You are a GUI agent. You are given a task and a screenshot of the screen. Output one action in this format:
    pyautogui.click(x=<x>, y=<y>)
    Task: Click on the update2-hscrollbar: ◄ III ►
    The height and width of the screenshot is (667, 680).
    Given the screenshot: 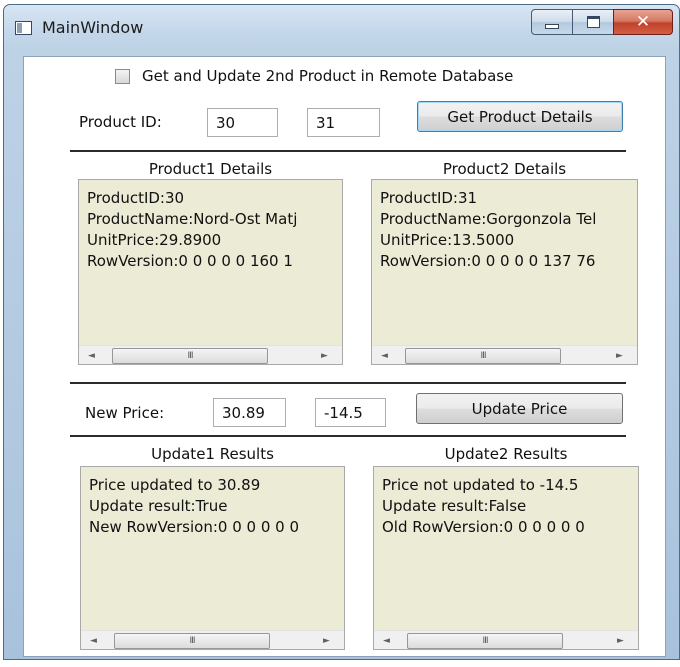 What is the action you would take?
    pyautogui.click(x=506, y=639)
    